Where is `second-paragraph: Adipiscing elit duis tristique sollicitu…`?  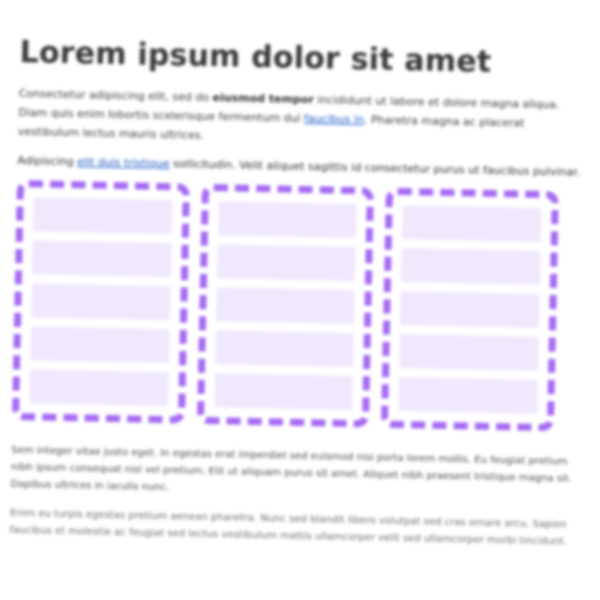
second-paragraph: Adipiscing elit duis tristique sollicitu… is located at coordinates (302, 166).